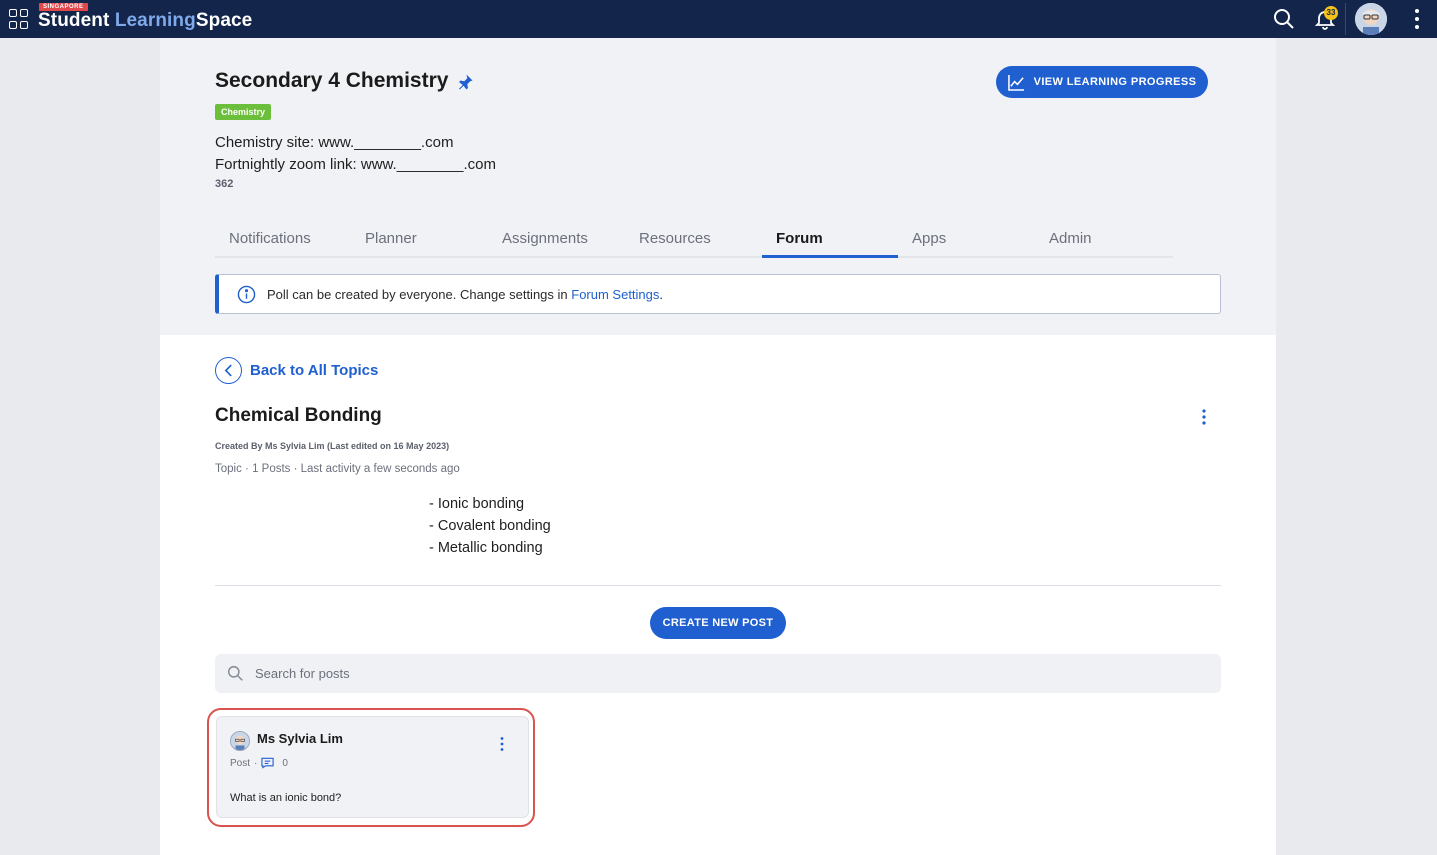 Image resolution: width=1437 pixels, height=855 pixels. What do you see at coordinates (74, 20) in the screenshot?
I see `logo-word-student: Student` at bounding box center [74, 20].